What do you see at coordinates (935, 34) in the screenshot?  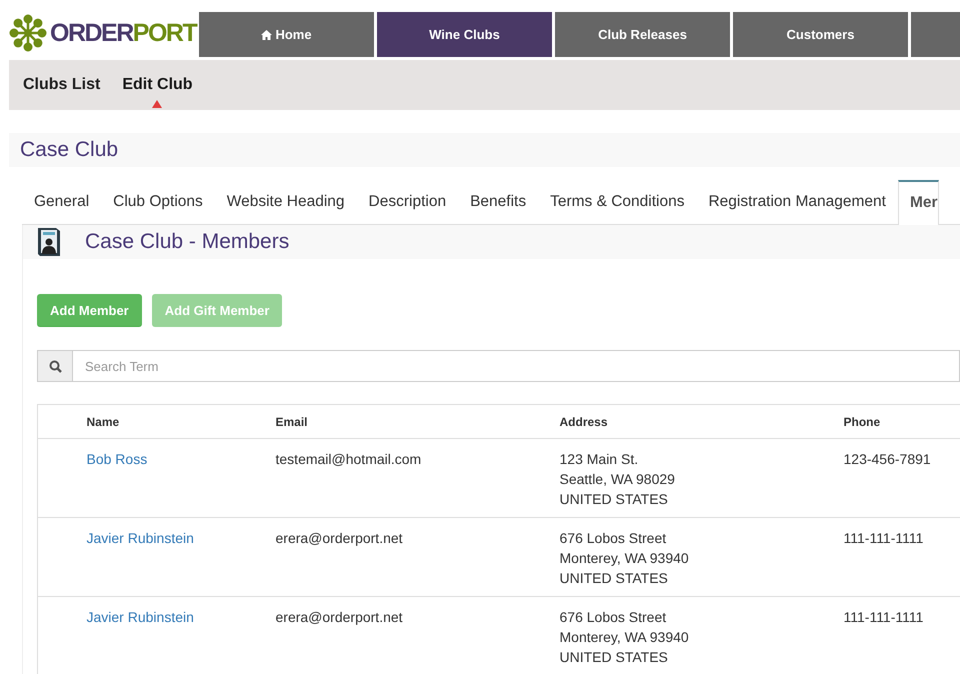 I see `nav-button` at bounding box center [935, 34].